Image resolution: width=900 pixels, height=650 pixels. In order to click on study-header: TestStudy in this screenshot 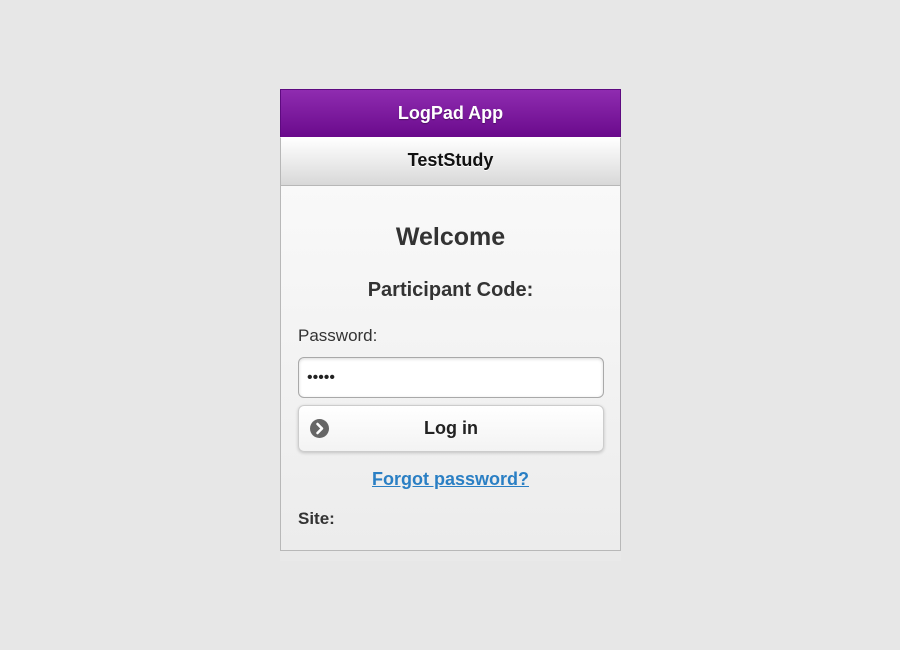, I will do `click(450, 161)`.